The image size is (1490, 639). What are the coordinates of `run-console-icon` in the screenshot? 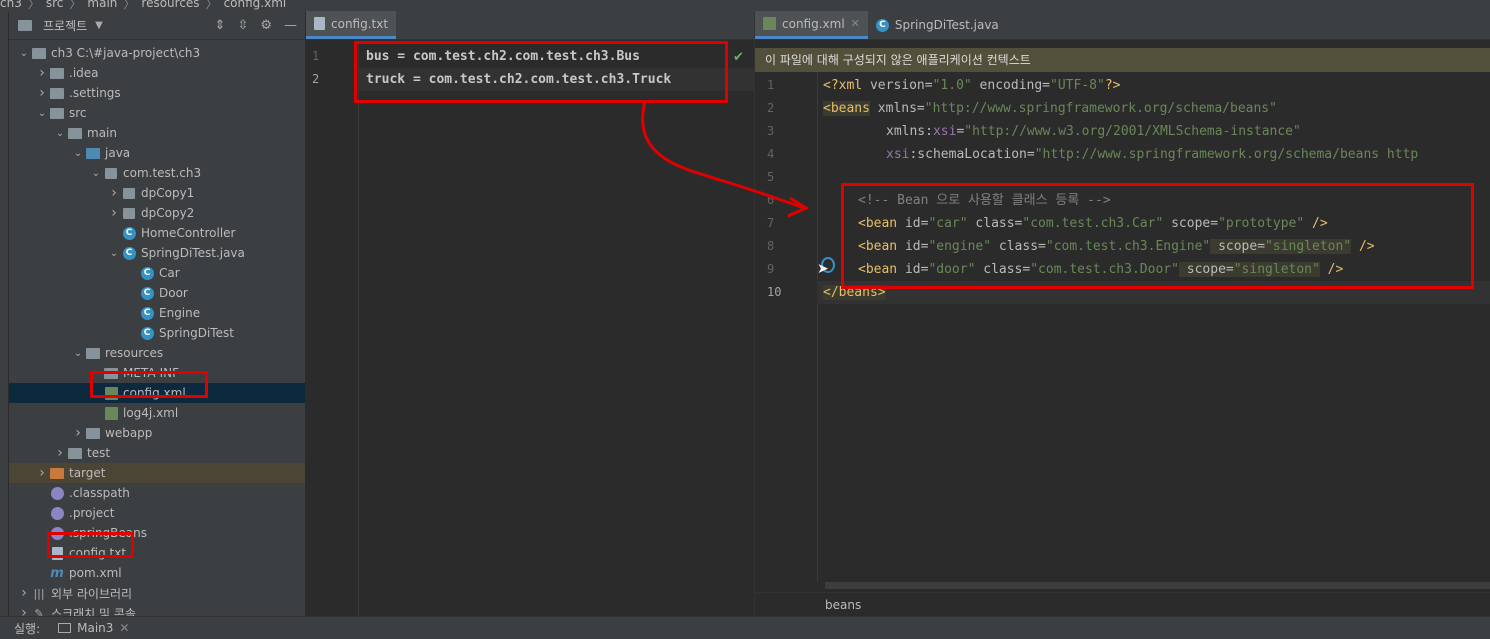 It's located at (65, 628).